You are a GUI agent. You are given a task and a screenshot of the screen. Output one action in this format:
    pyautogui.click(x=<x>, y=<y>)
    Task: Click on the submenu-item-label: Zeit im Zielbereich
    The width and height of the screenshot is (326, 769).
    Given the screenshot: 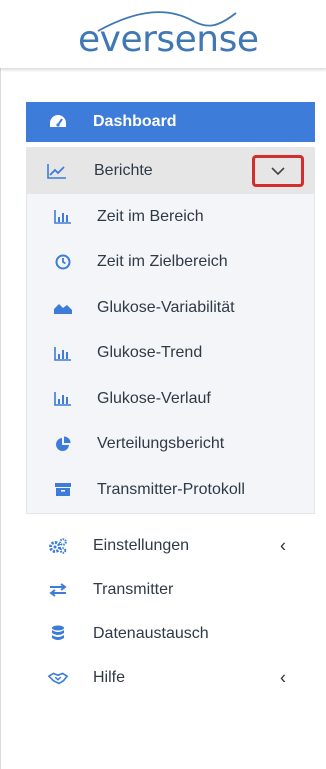 What is the action you would take?
    pyautogui.click(x=162, y=262)
    